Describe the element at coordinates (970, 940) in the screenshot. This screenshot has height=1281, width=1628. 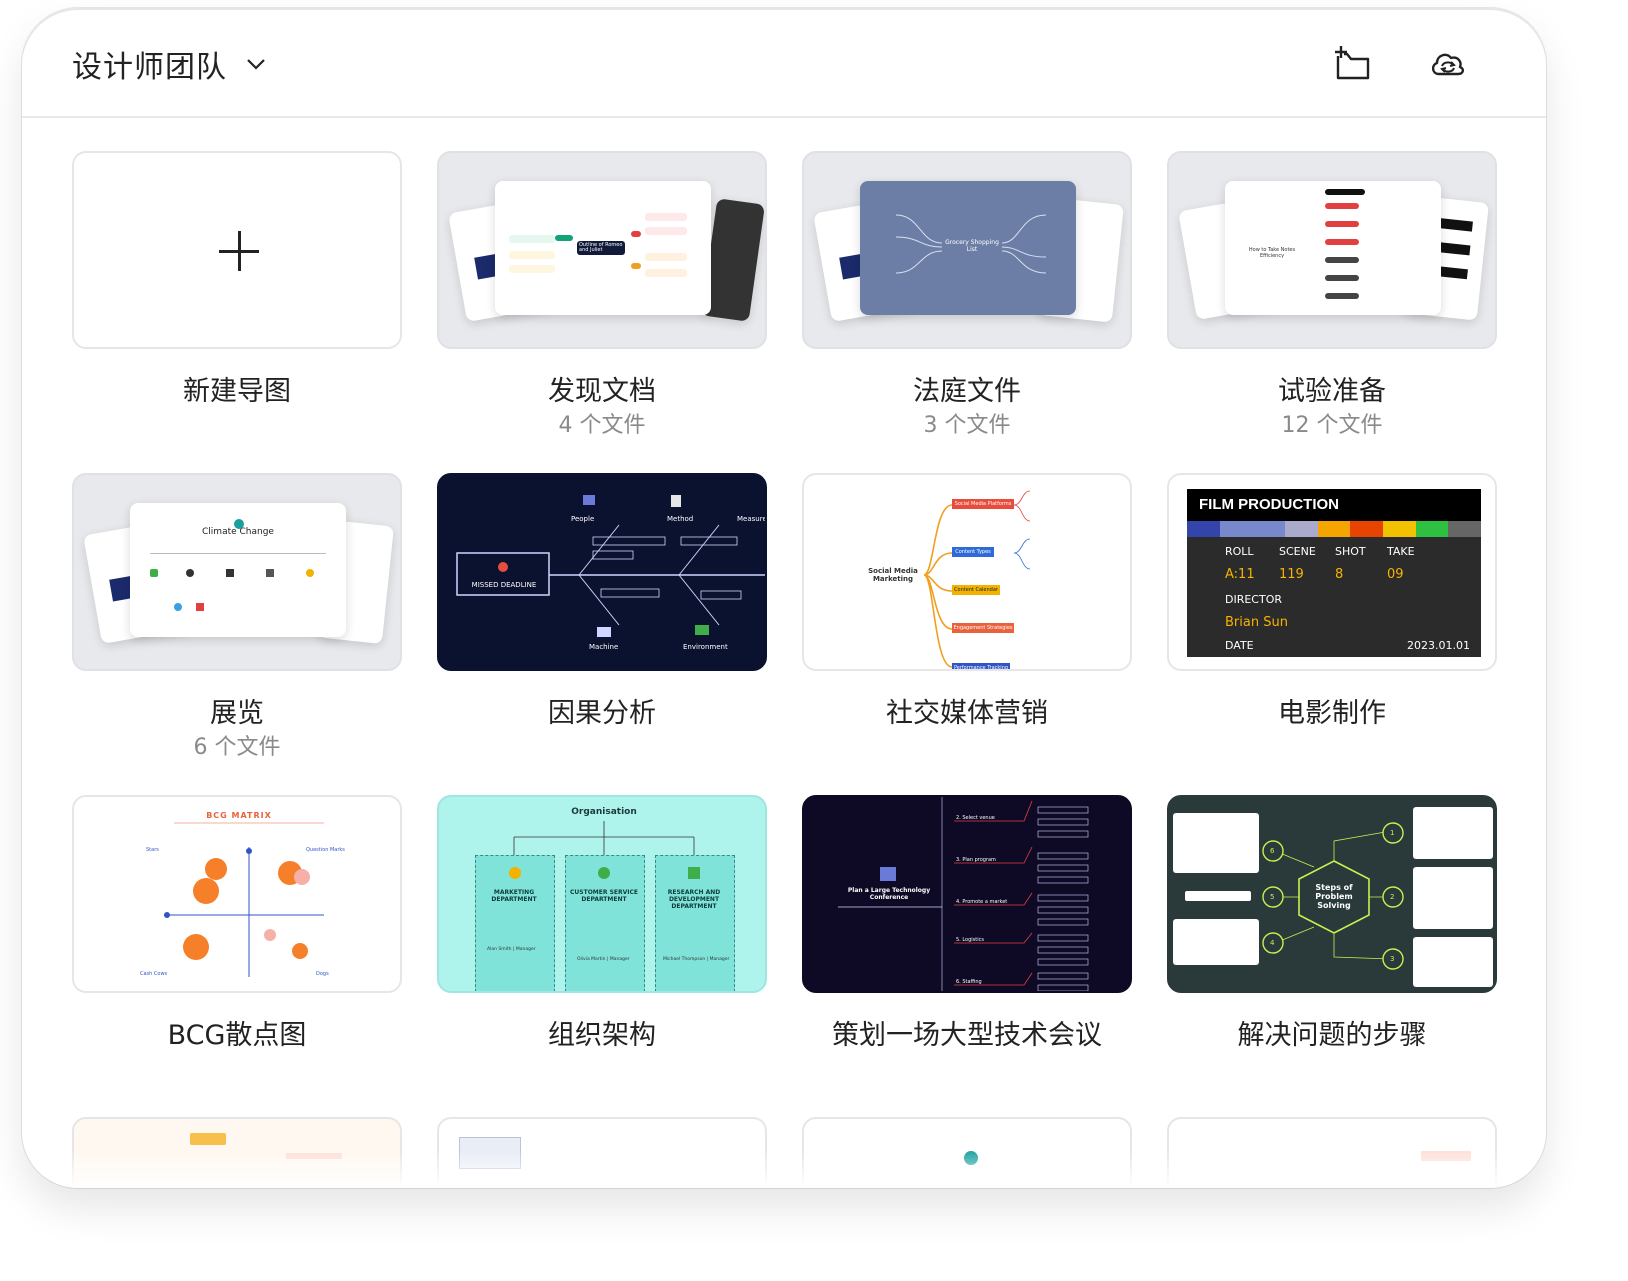
I see `mindmap-node: 5. Logistics` at that location.